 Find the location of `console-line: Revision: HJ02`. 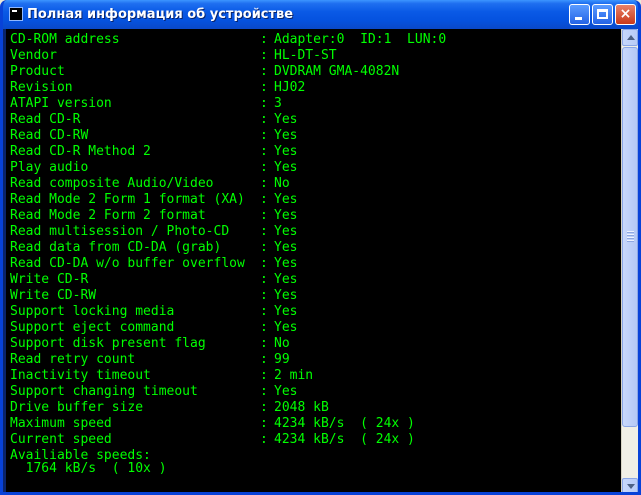

console-line: Revision: HJ02 is located at coordinates (157, 88).